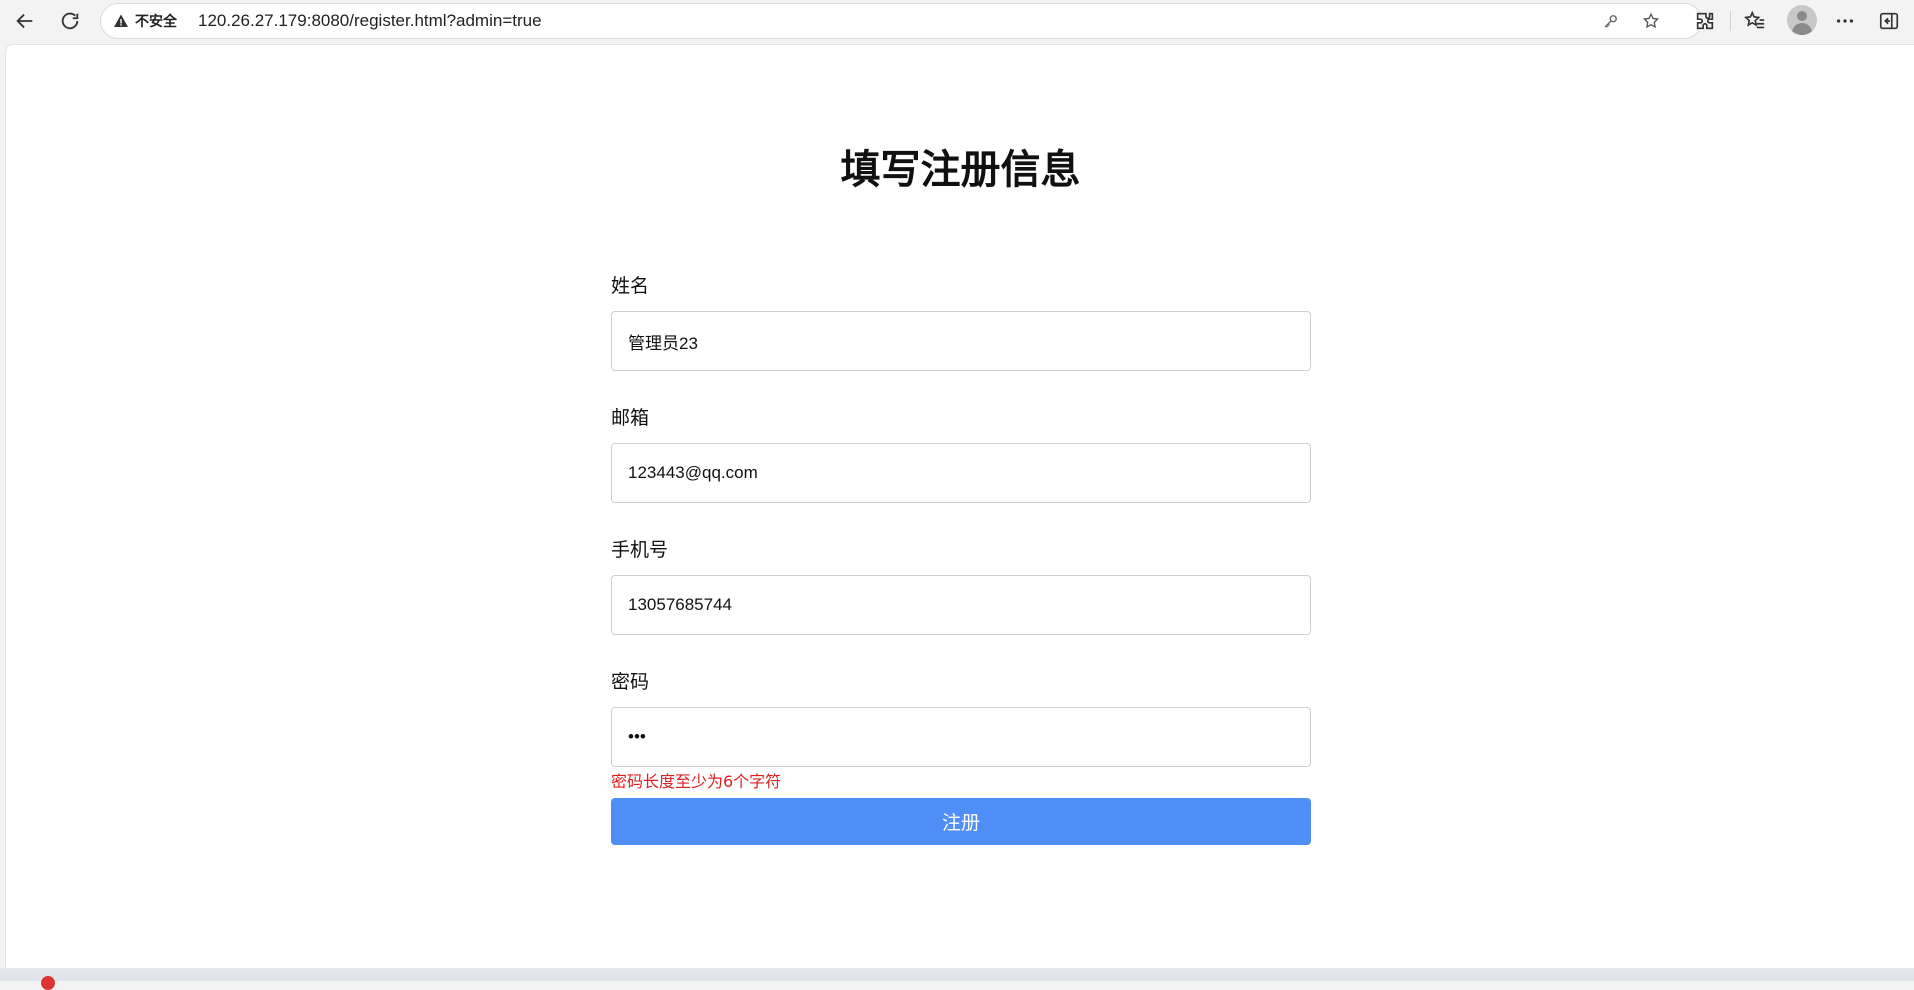  Describe the element at coordinates (156, 21) in the screenshot. I see `security-label: 不安全` at that location.